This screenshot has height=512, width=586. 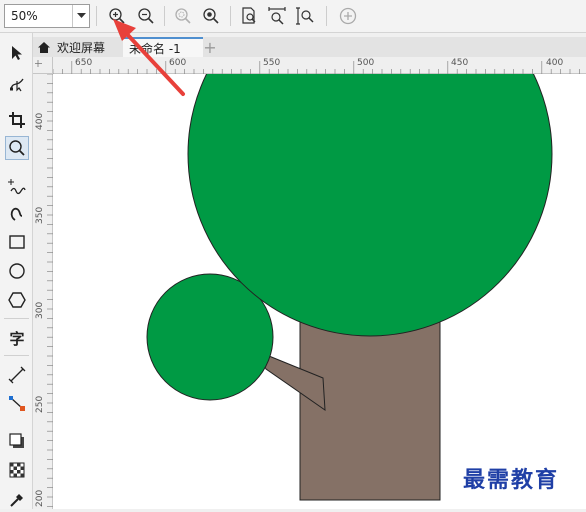 I want to click on zoom-page-width-icon, so click(x=277, y=16).